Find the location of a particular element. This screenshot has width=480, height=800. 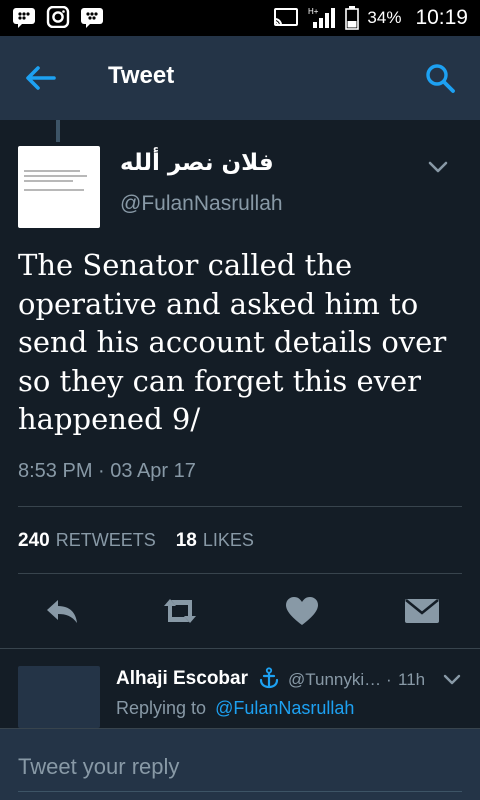

app-bar: Tweet is located at coordinates (240, 78).